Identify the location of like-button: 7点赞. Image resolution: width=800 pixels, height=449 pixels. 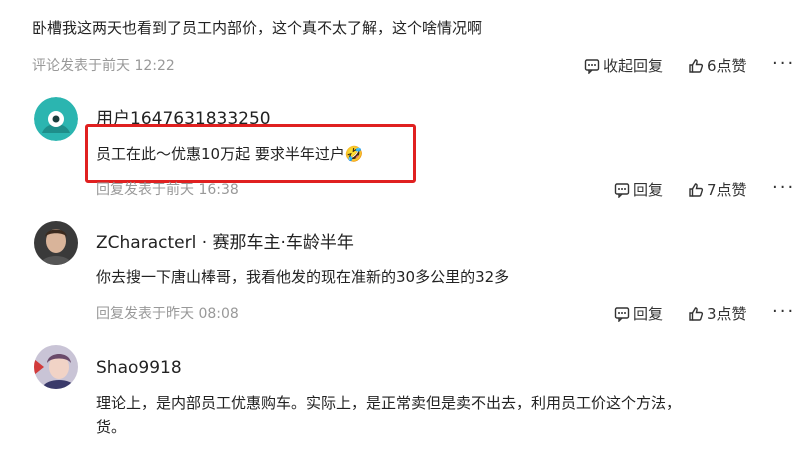
(717, 190).